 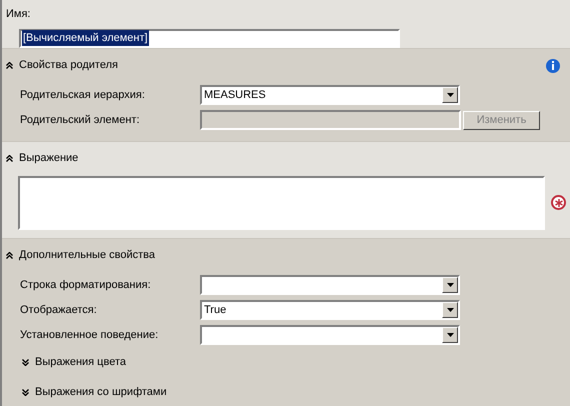 What do you see at coordinates (553, 65) in the screenshot?
I see `info-icon` at bounding box center [553, 65].